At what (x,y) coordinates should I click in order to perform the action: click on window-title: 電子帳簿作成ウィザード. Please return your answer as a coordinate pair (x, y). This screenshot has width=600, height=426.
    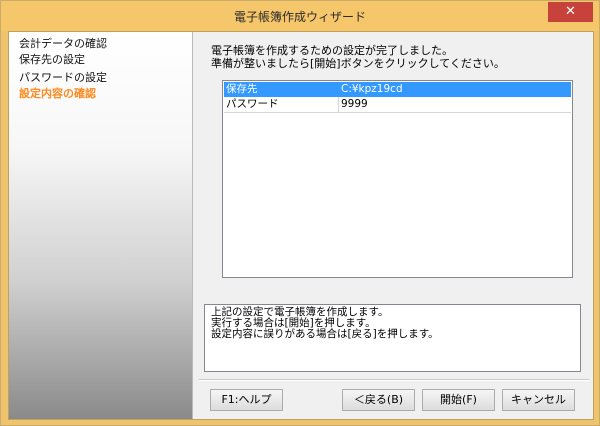
    Looking at the image, I should click on (299, 17).